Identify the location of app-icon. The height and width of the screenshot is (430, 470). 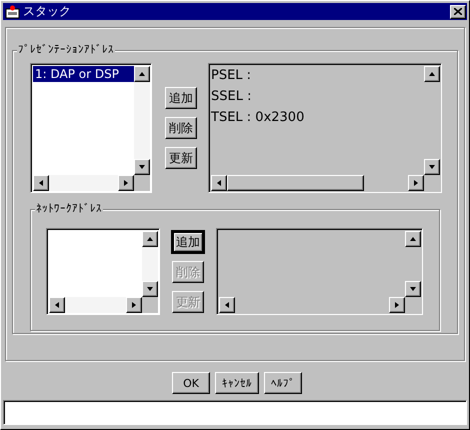
(12, 11).